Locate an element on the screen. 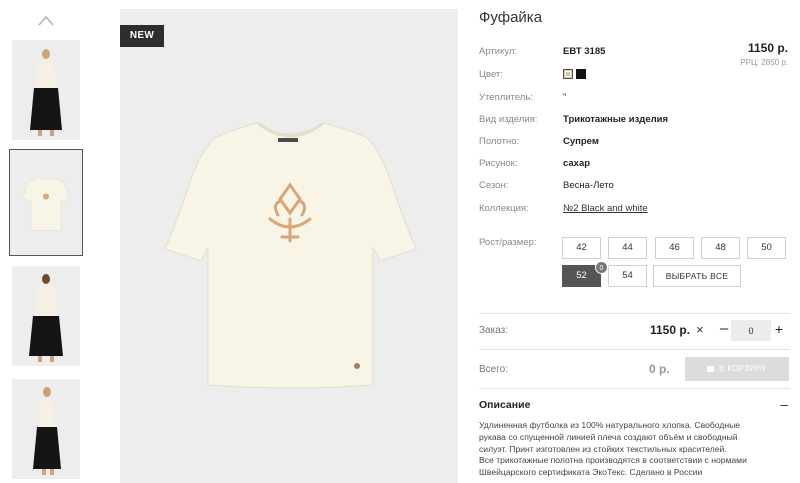 The image size is (800, 483). cart-icon is located at coordinates (711, 369).